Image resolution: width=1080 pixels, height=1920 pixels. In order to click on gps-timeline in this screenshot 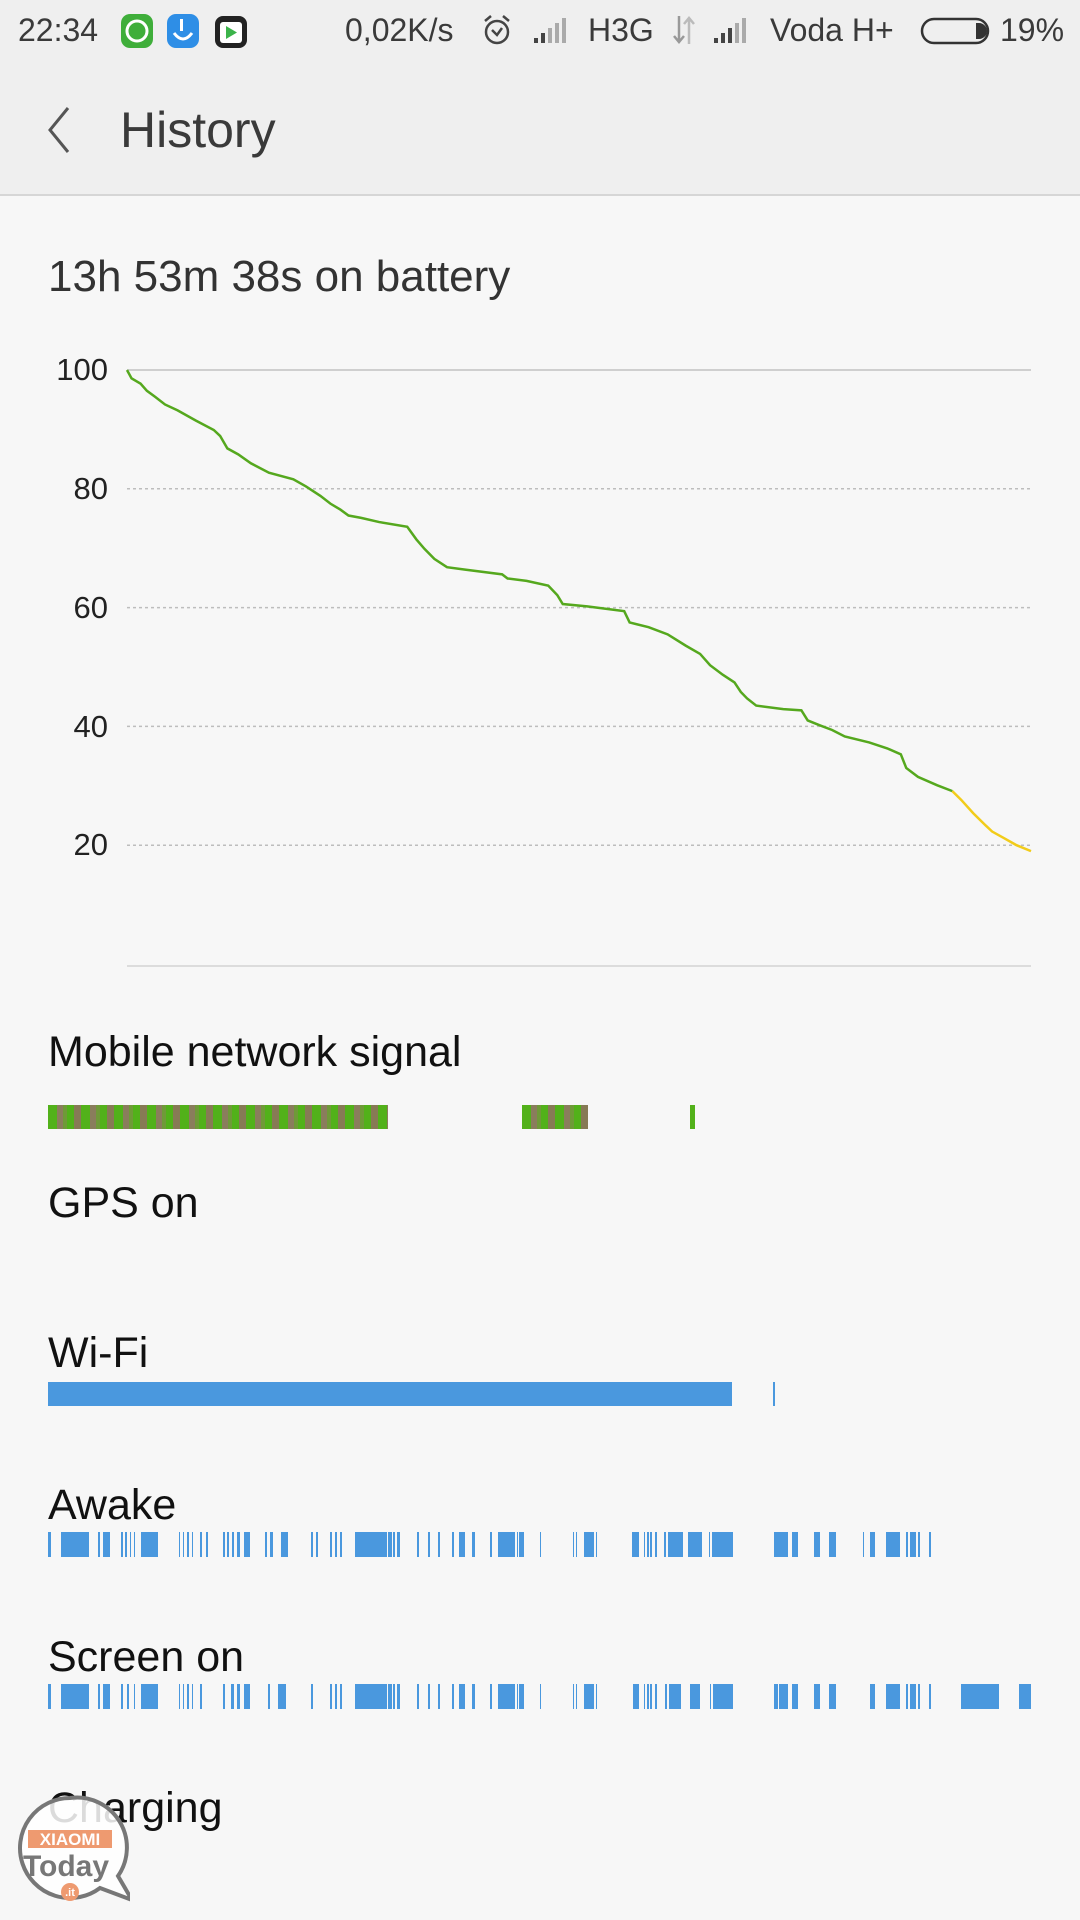, I will do `click(539, 1244)`.